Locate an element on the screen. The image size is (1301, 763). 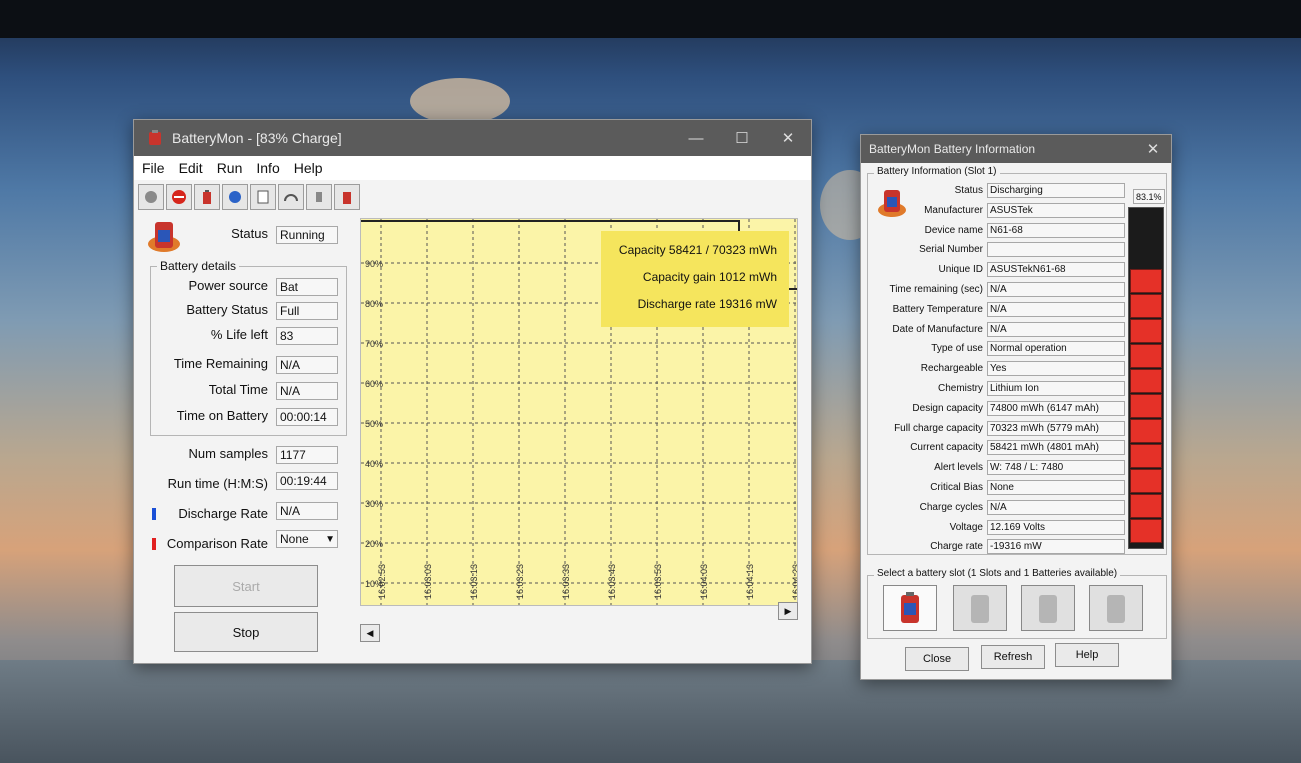
background-cloud is located at coordinates (460, 101).